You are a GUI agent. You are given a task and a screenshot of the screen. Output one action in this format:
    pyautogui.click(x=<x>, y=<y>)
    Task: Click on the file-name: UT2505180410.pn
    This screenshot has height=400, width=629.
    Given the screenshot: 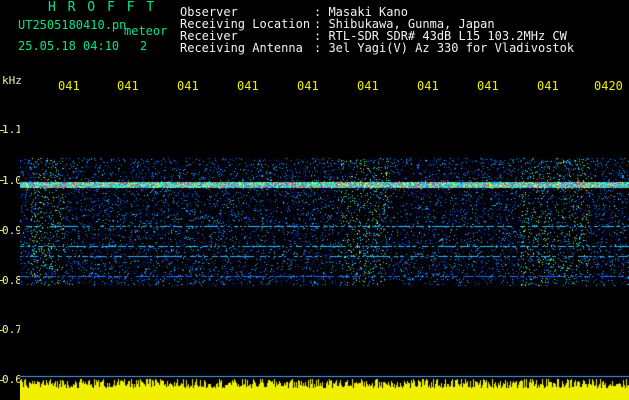 What is the action you would take?
    pyautogui.click(x=72, y=25)
    